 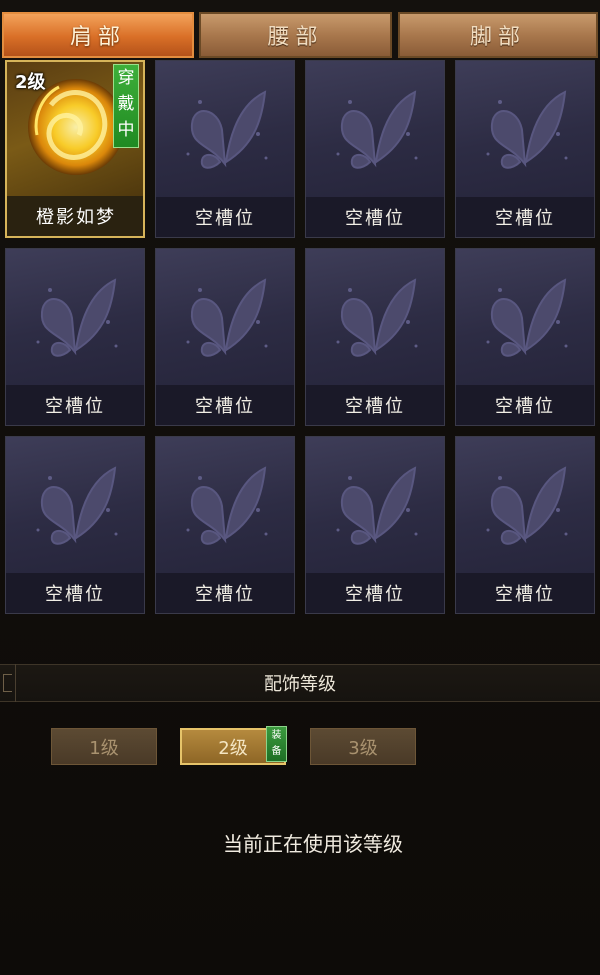 What do you see at coordinates (313, 844) in the screenshot?
I see `status-text: 当前正在使用该等级` at bounding box center [313, 844].